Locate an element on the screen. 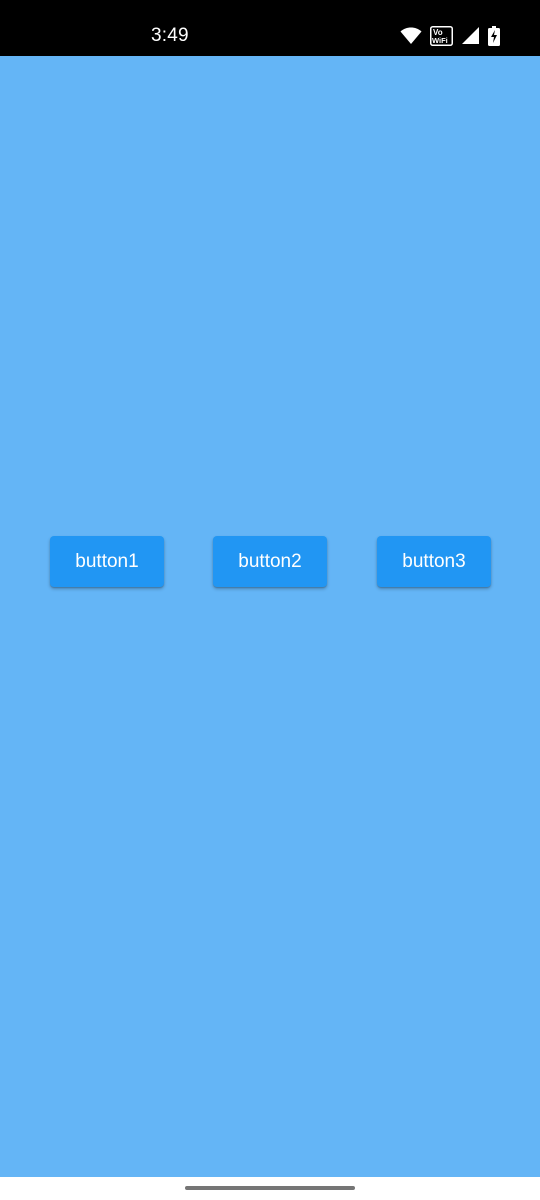 Image resolution: width=540 pixels, height=1200 pixels. button-1: button1 is located at coordinates (107, 561).